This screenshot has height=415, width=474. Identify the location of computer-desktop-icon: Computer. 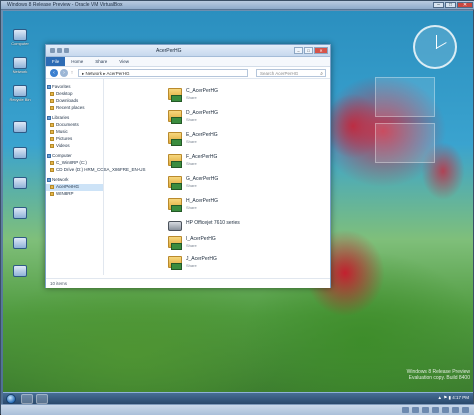
(20, 37).